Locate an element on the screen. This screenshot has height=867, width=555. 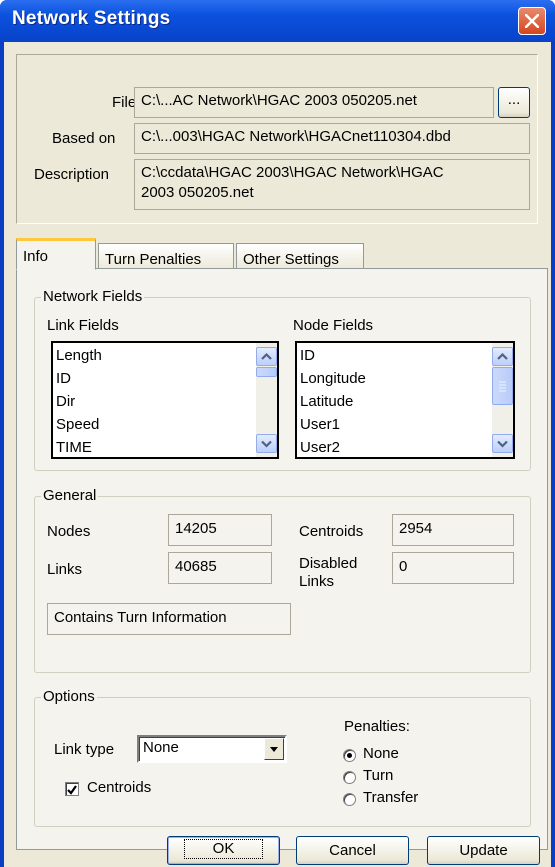
penalty-turn-label: Turn is located at coordinates (378, 775).